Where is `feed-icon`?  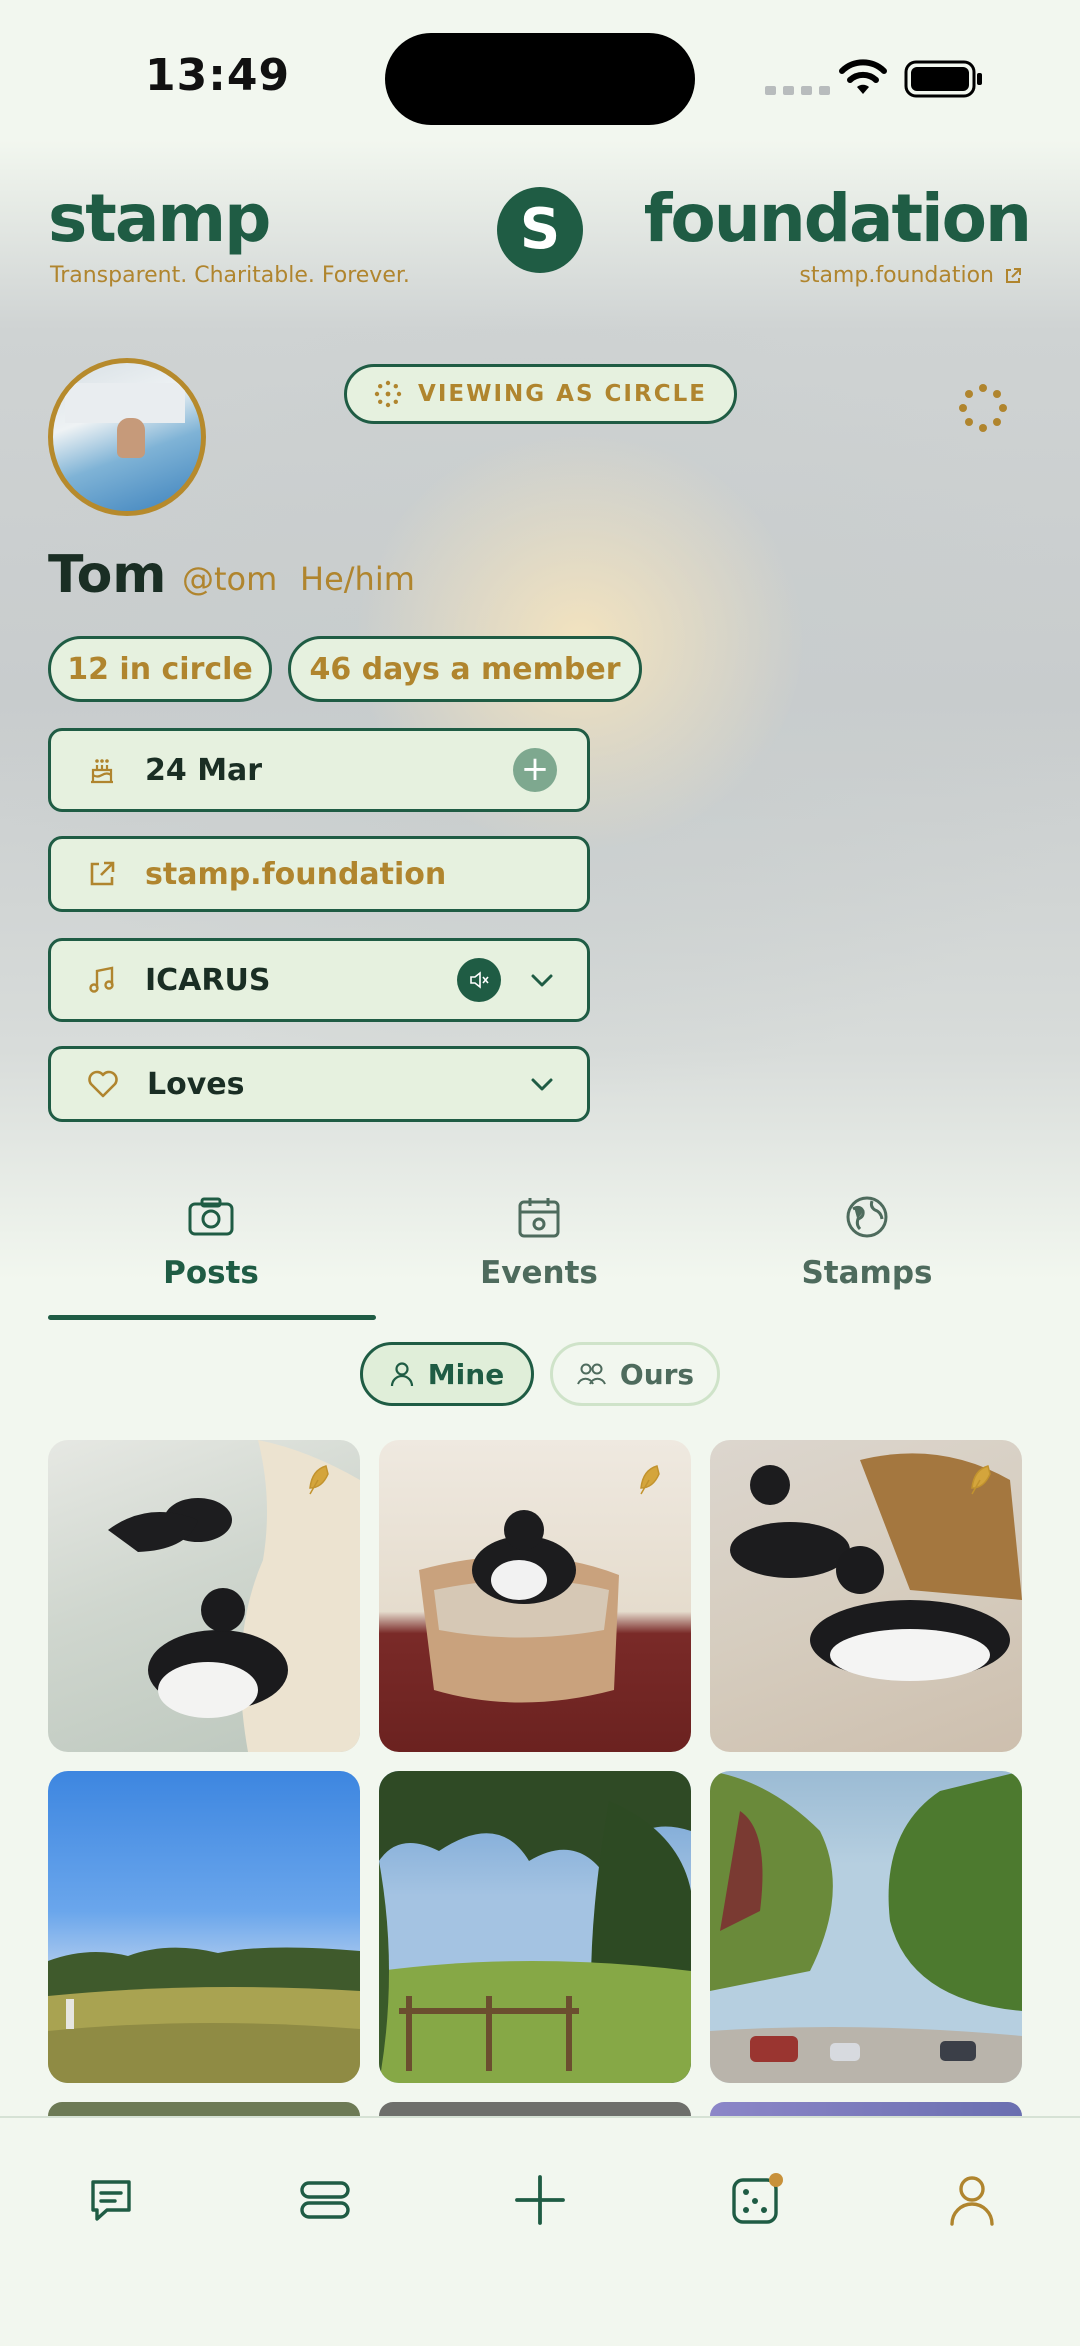
feed-icon is located at coordinates (325, 2200).